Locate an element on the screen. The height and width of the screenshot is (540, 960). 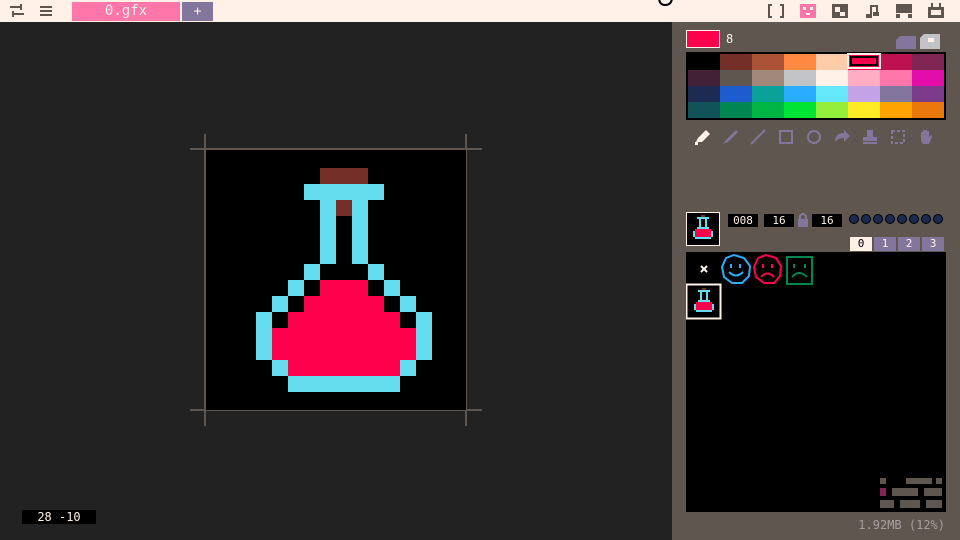
stamp-tool-icon is located at coordinates (870, 137).